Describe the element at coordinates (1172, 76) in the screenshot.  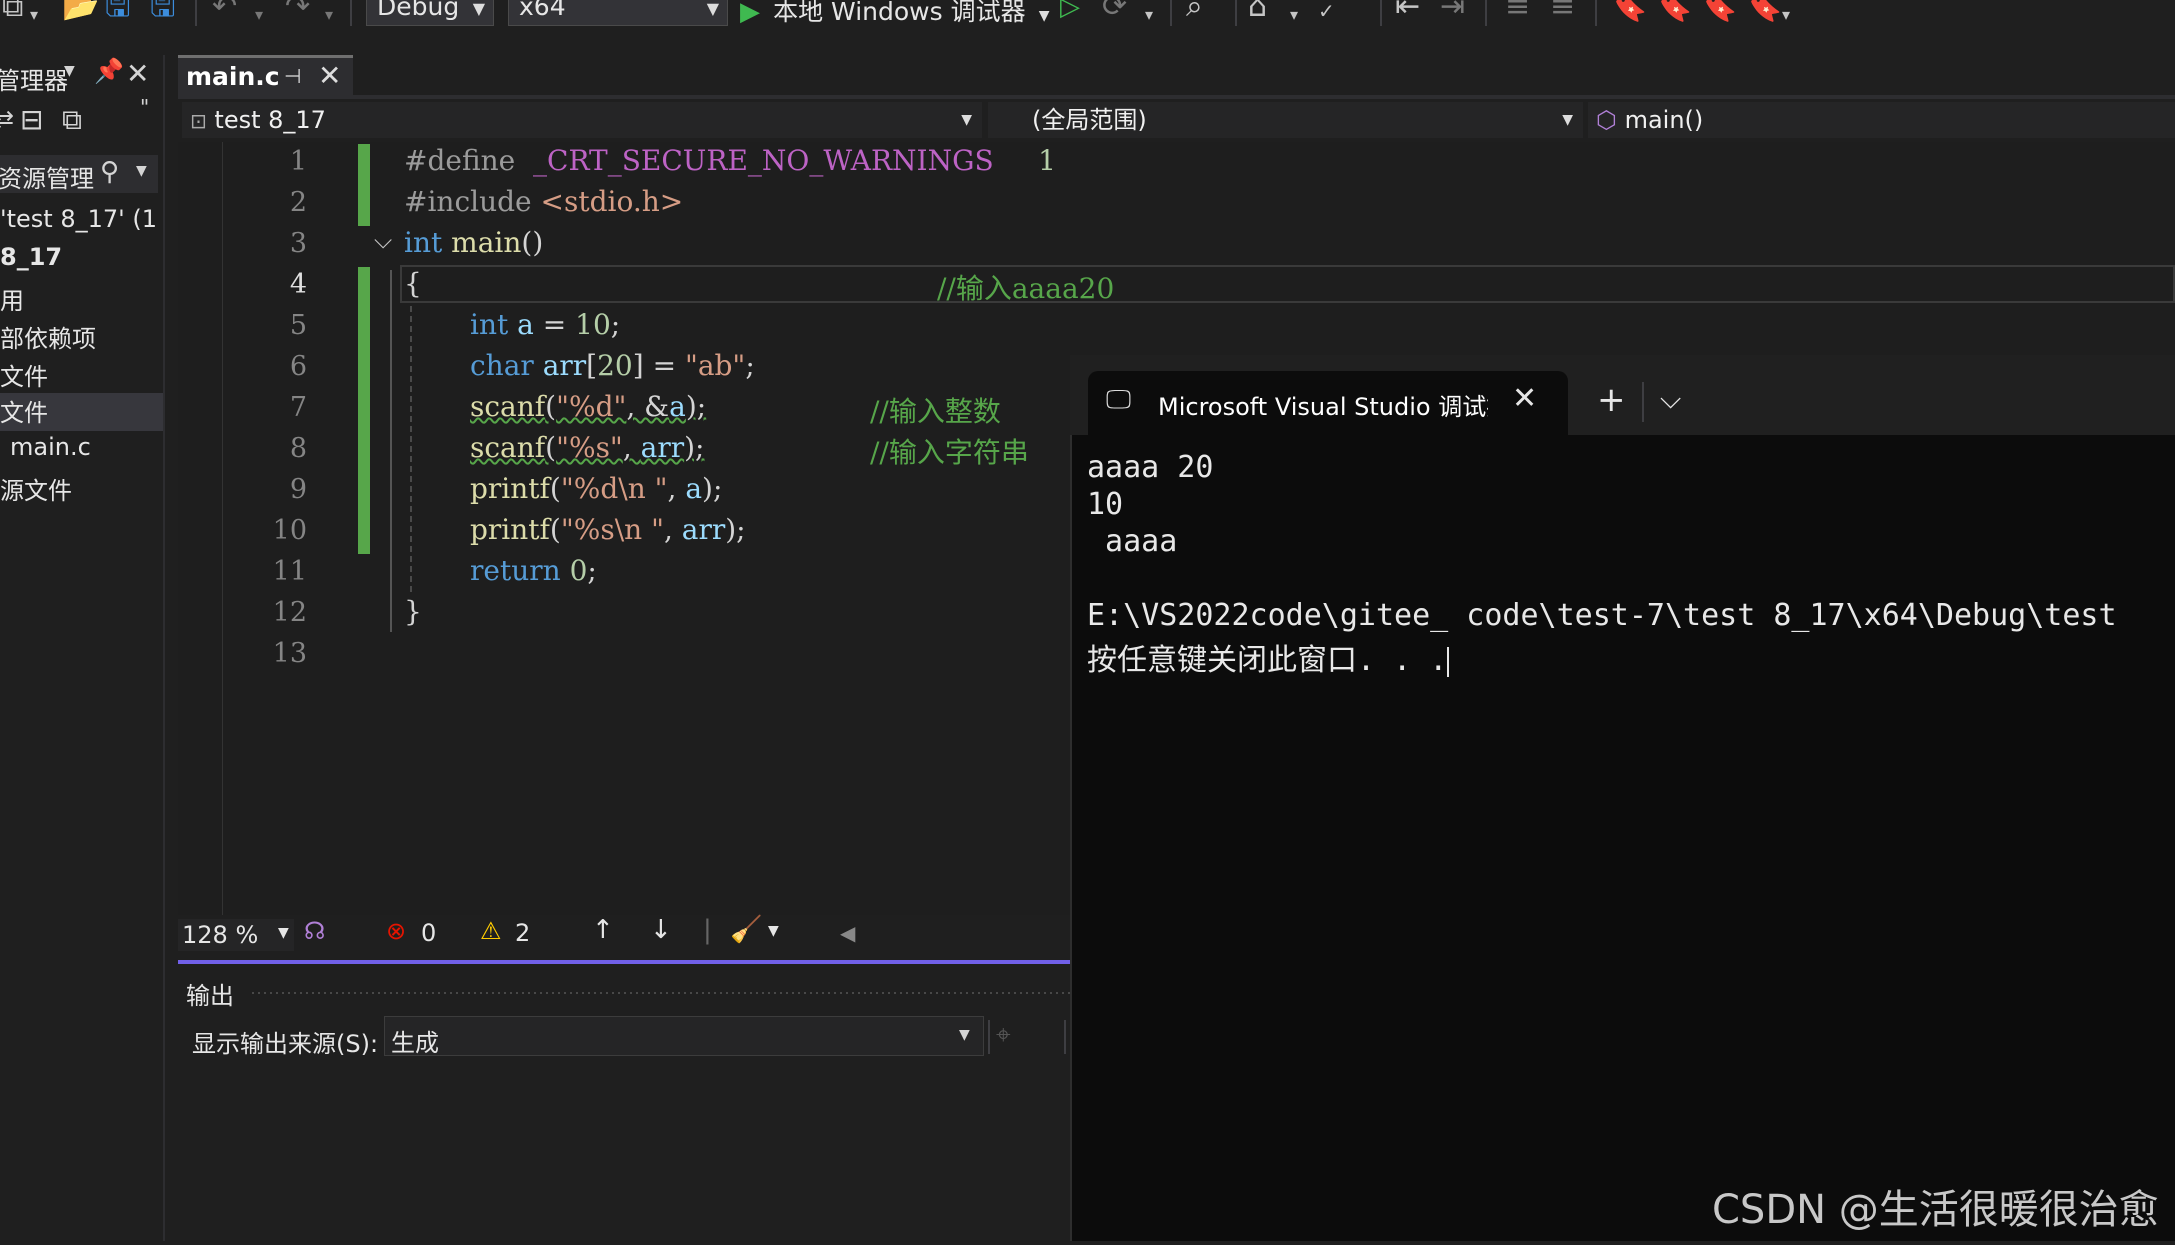
I see `editor-tab-strip` at that location.